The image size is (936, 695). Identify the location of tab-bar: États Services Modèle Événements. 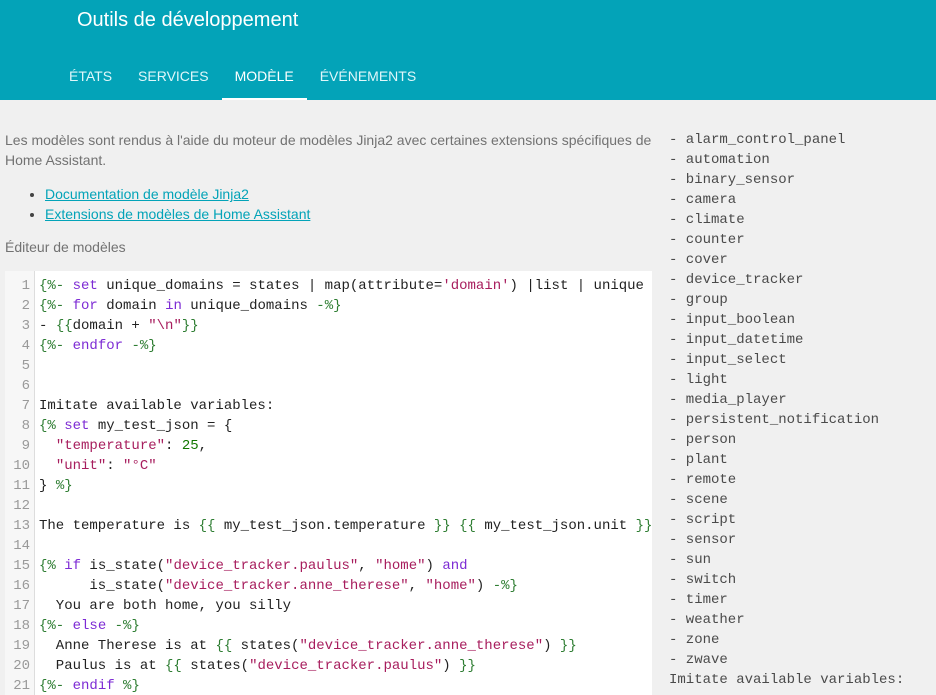
(242, 77).